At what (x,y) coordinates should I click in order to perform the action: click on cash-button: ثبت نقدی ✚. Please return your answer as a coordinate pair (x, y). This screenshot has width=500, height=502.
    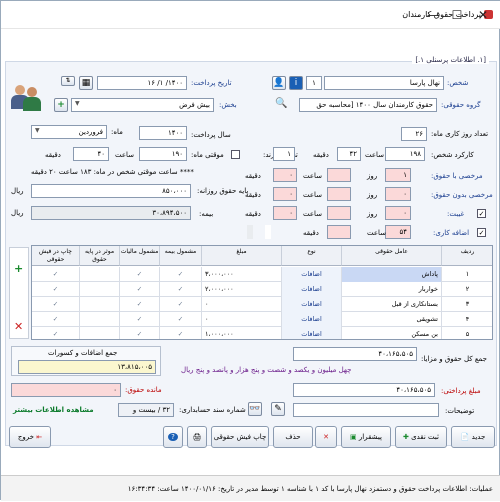
    Looking at the image, I should click on (421, 437).